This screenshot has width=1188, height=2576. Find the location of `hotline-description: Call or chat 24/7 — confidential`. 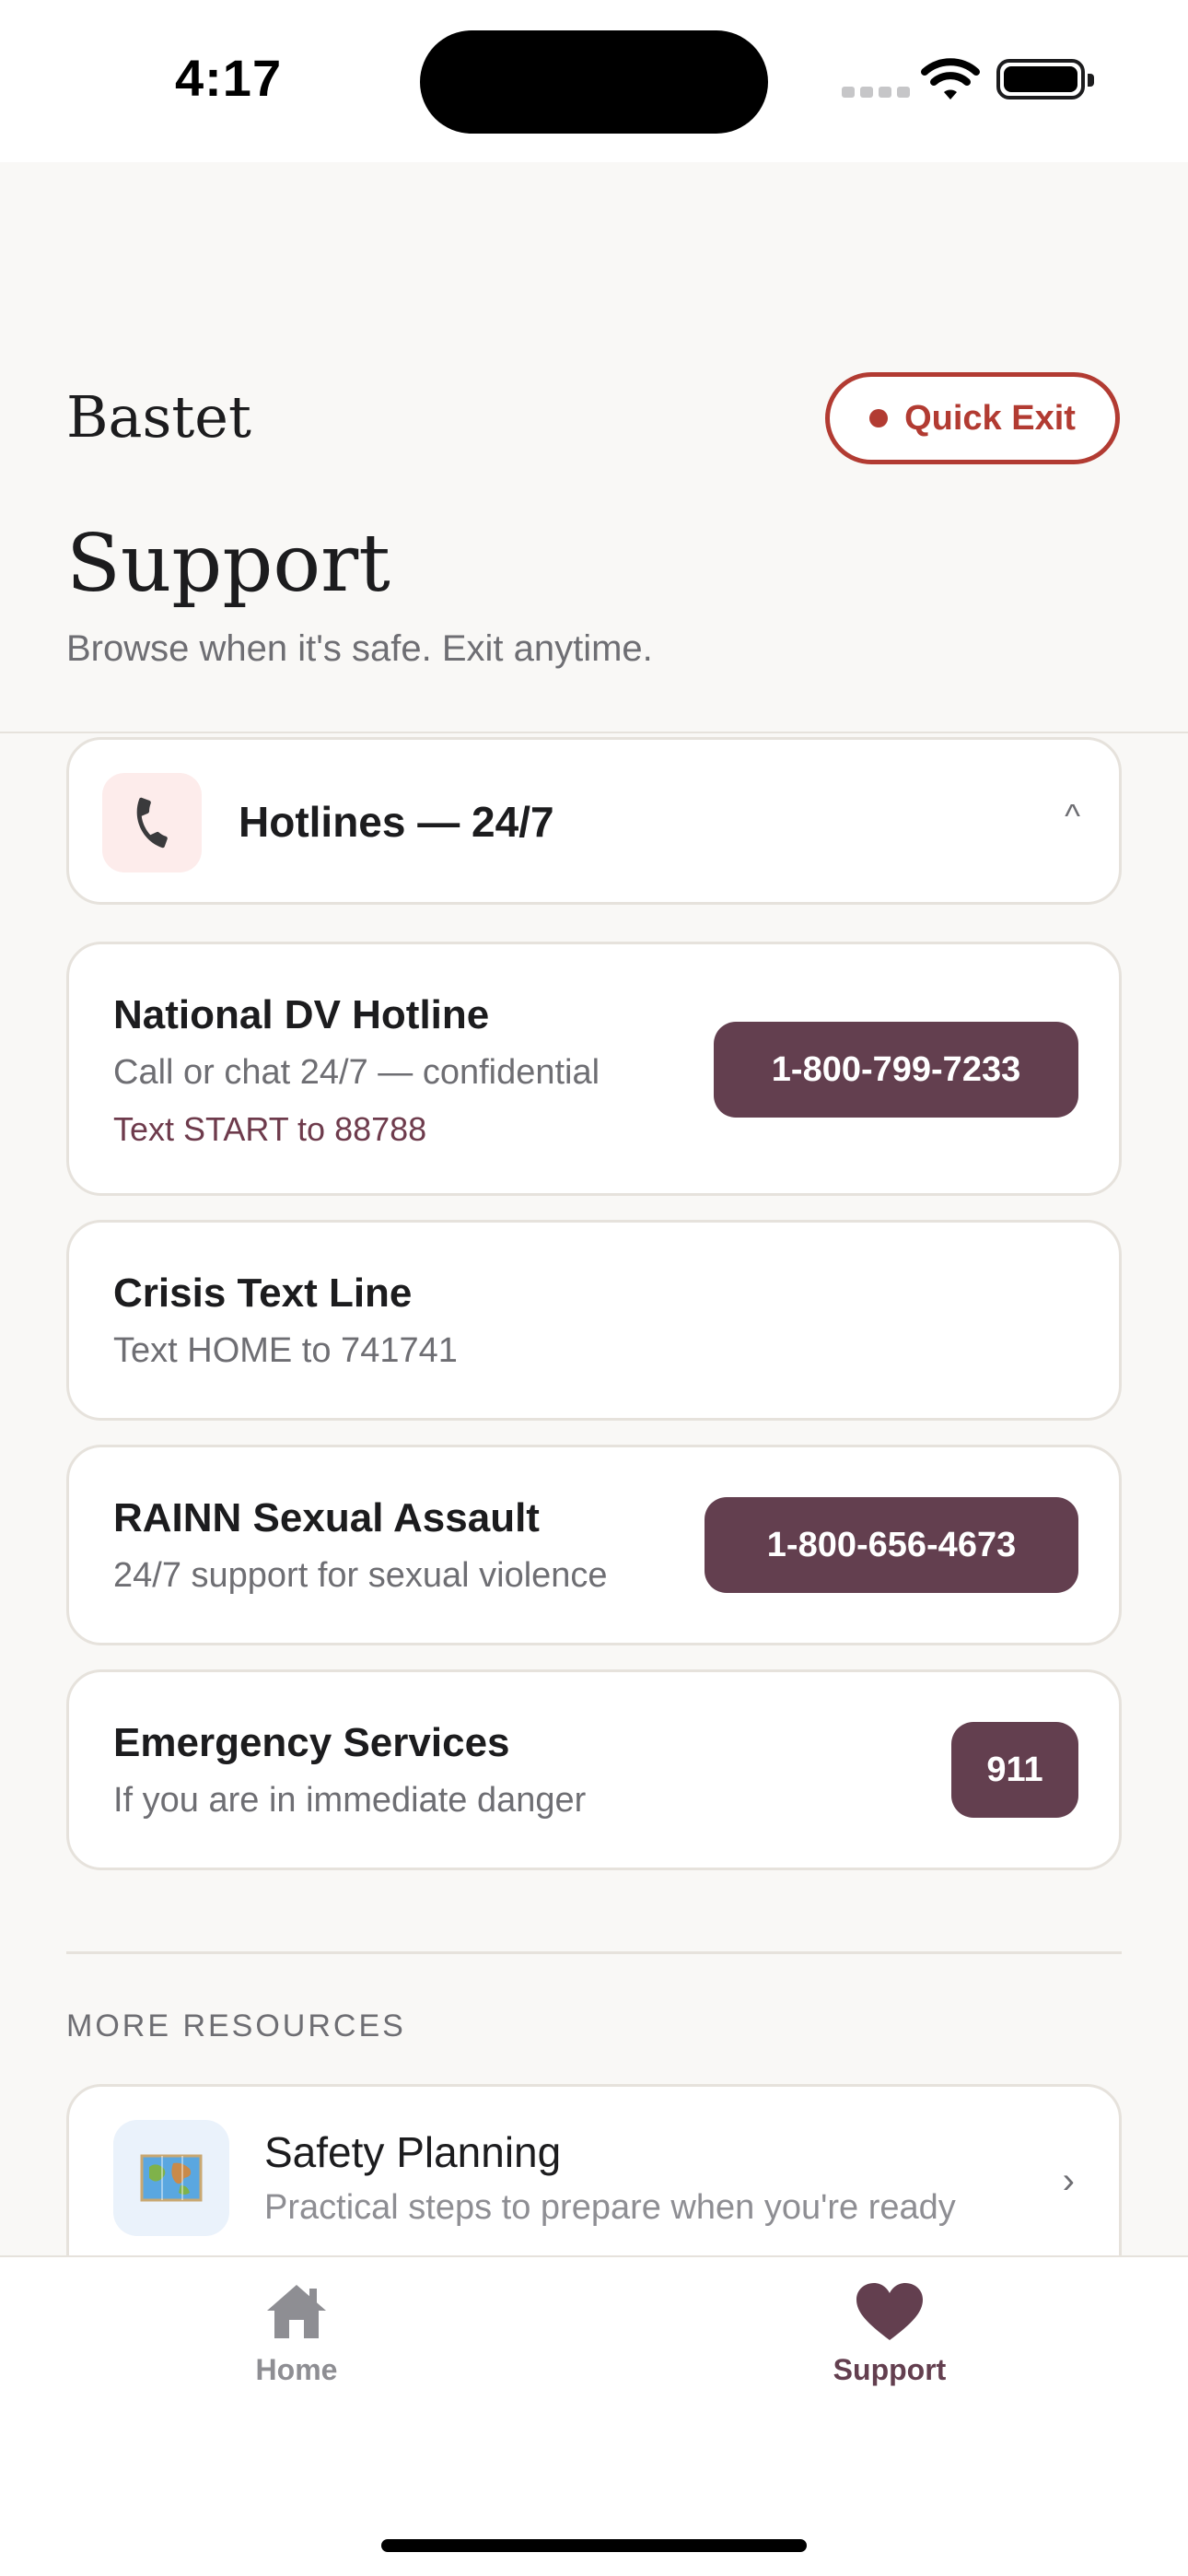

hotline-description: Call or chat 24/7 — confidential is located at coordinates (356, 1072).